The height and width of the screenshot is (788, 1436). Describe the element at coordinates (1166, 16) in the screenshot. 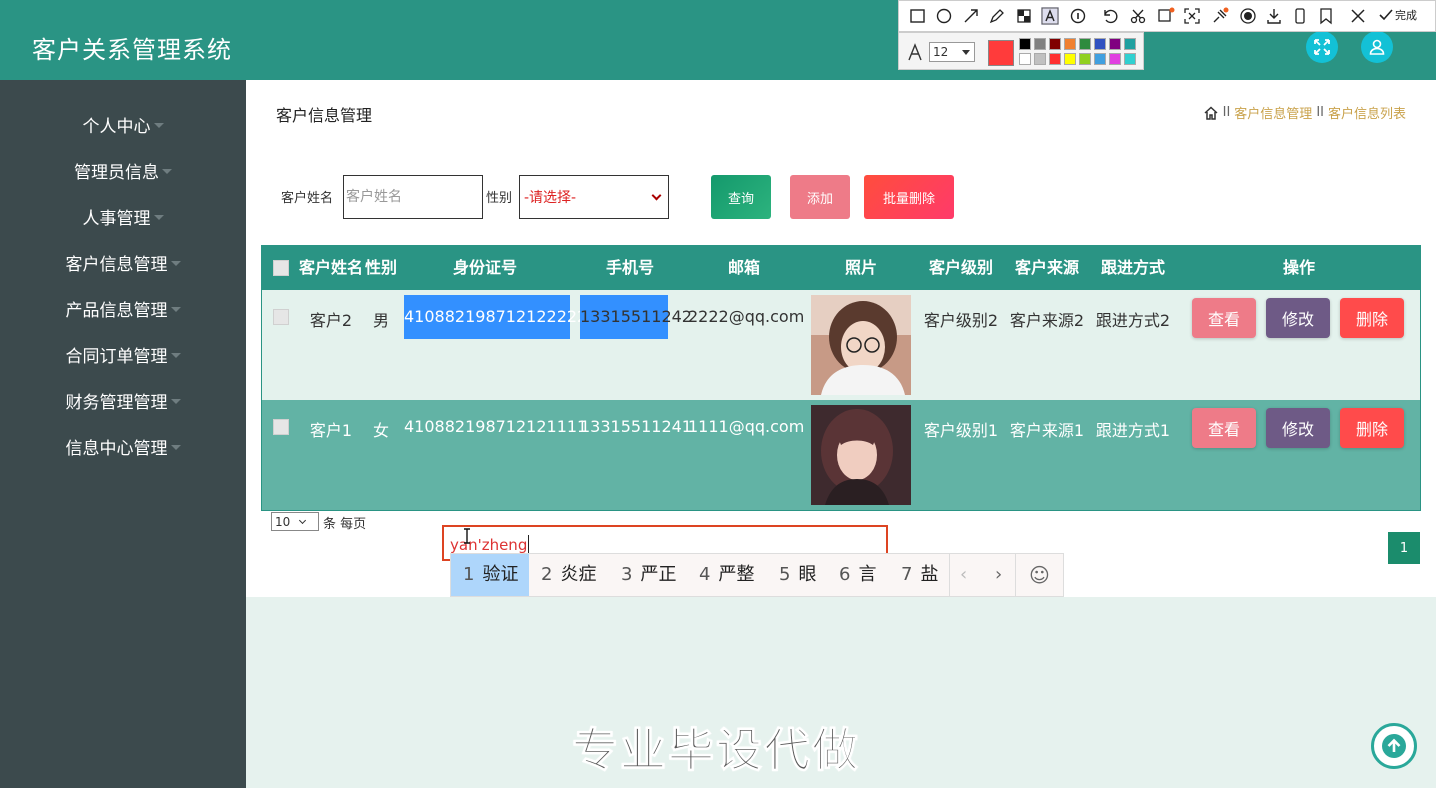

I see `ocr-icon` at that location.